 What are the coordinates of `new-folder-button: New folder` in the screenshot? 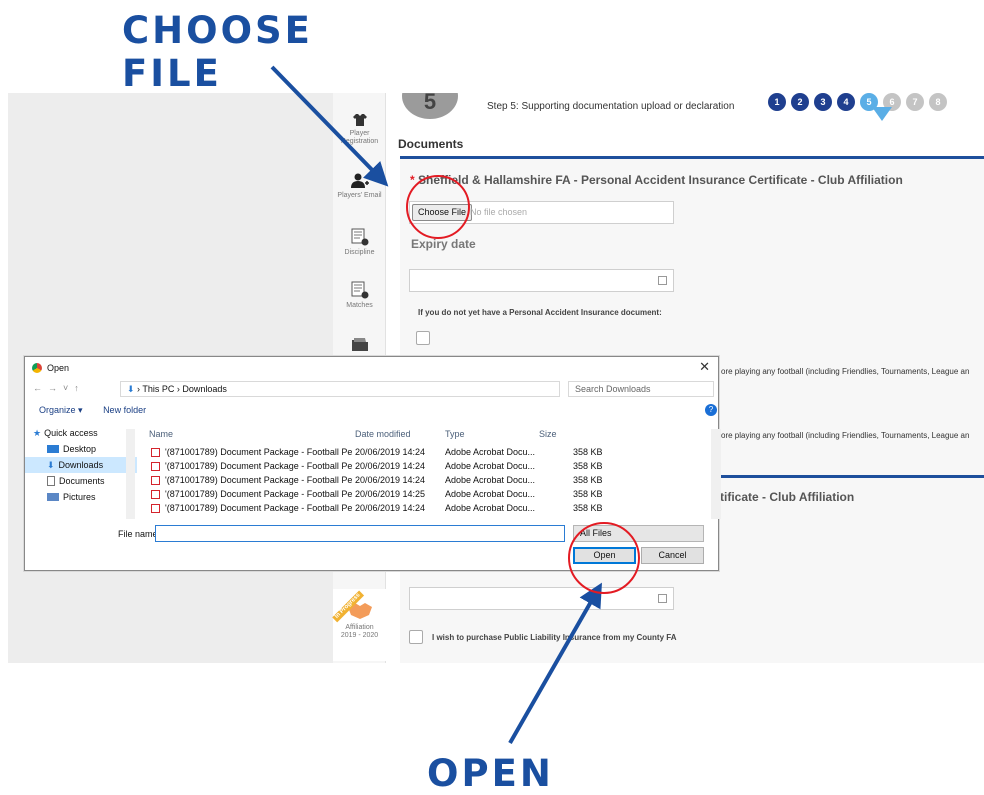 It's located at (124, 410).